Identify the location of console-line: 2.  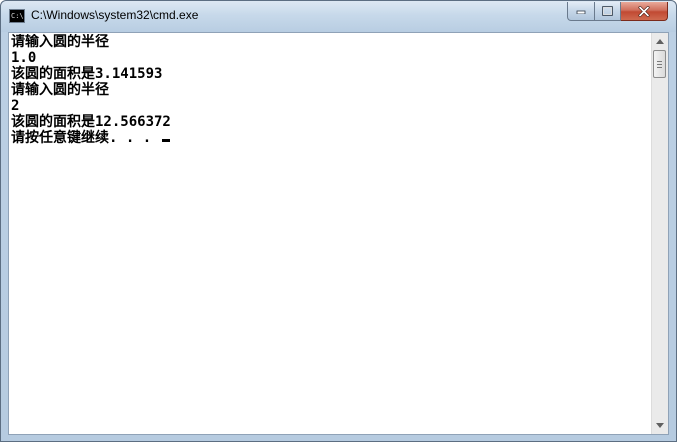
(15, 106).